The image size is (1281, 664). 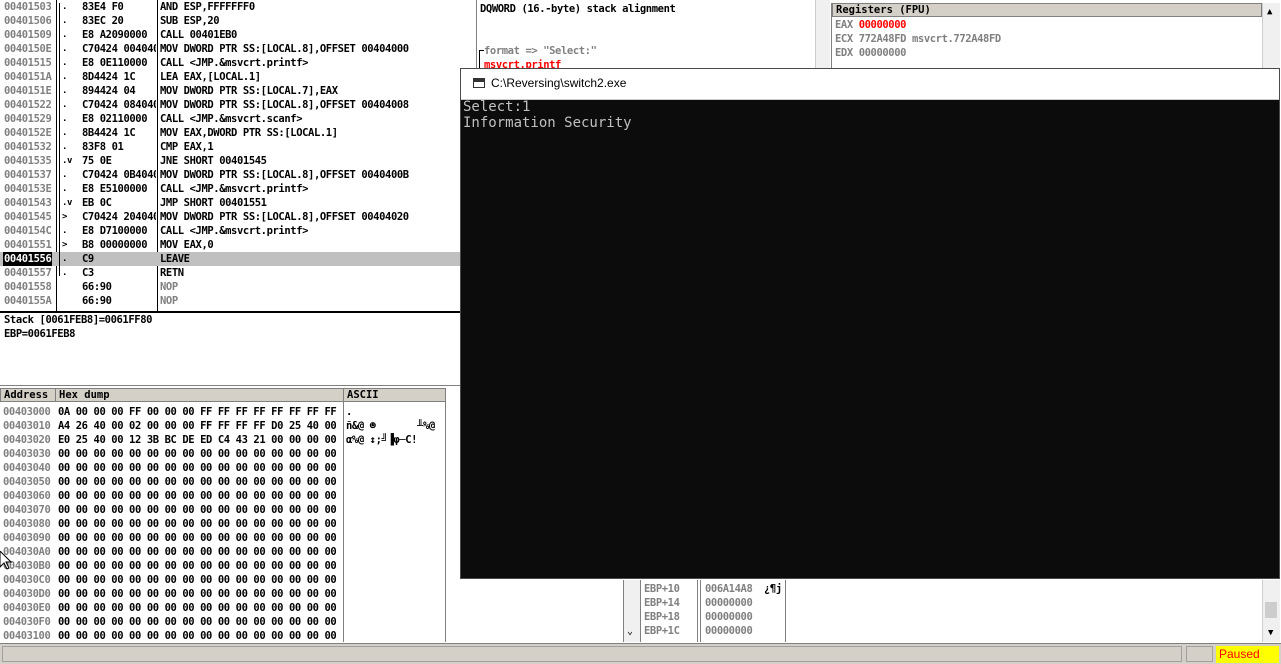 What do you see at coordinates (822, 34) in the screenshot?
I see `comment-scrollbar` at bounding box center [822, 34].